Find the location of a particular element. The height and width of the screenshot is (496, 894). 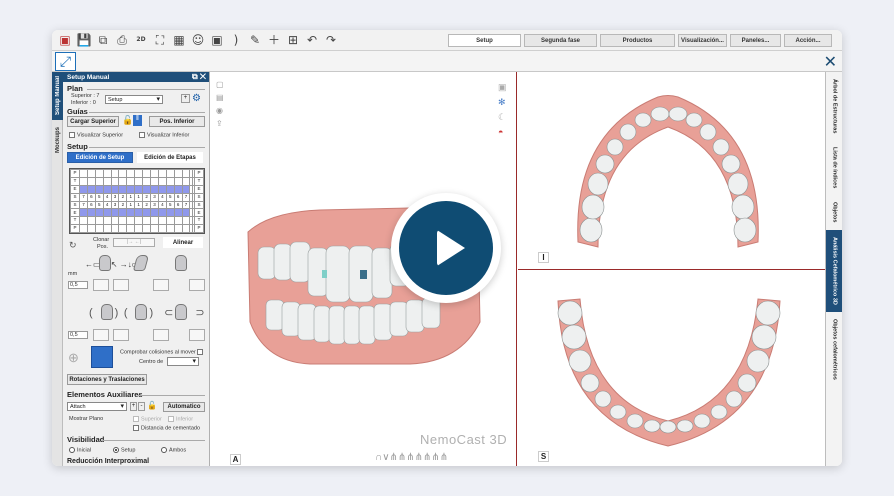

grid-cell: 1 is located at coordinates (131, 197).